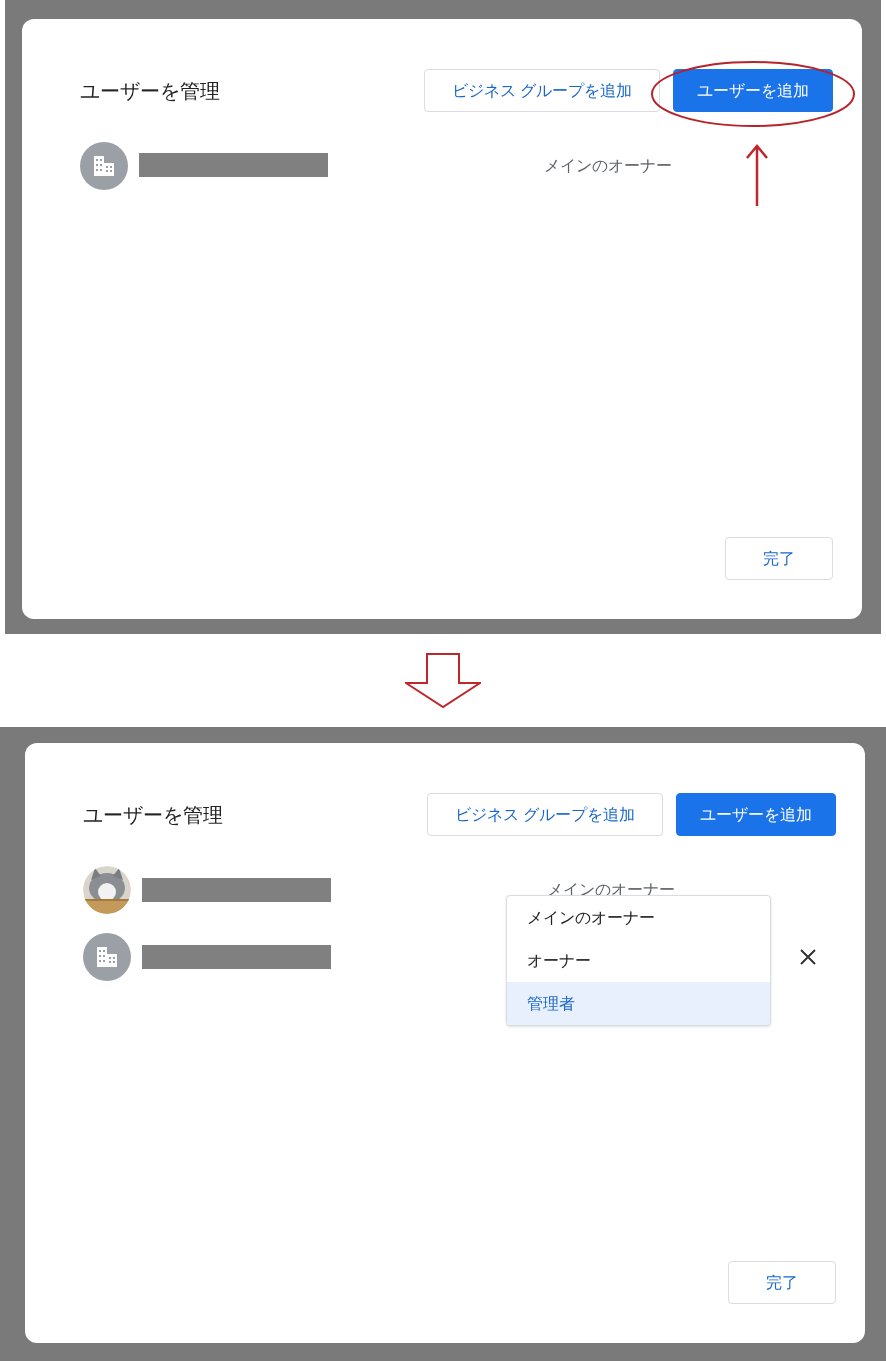 This screenshot has width=886, height=1361. I want to click on up-arrow-icon, so click(757, 176).